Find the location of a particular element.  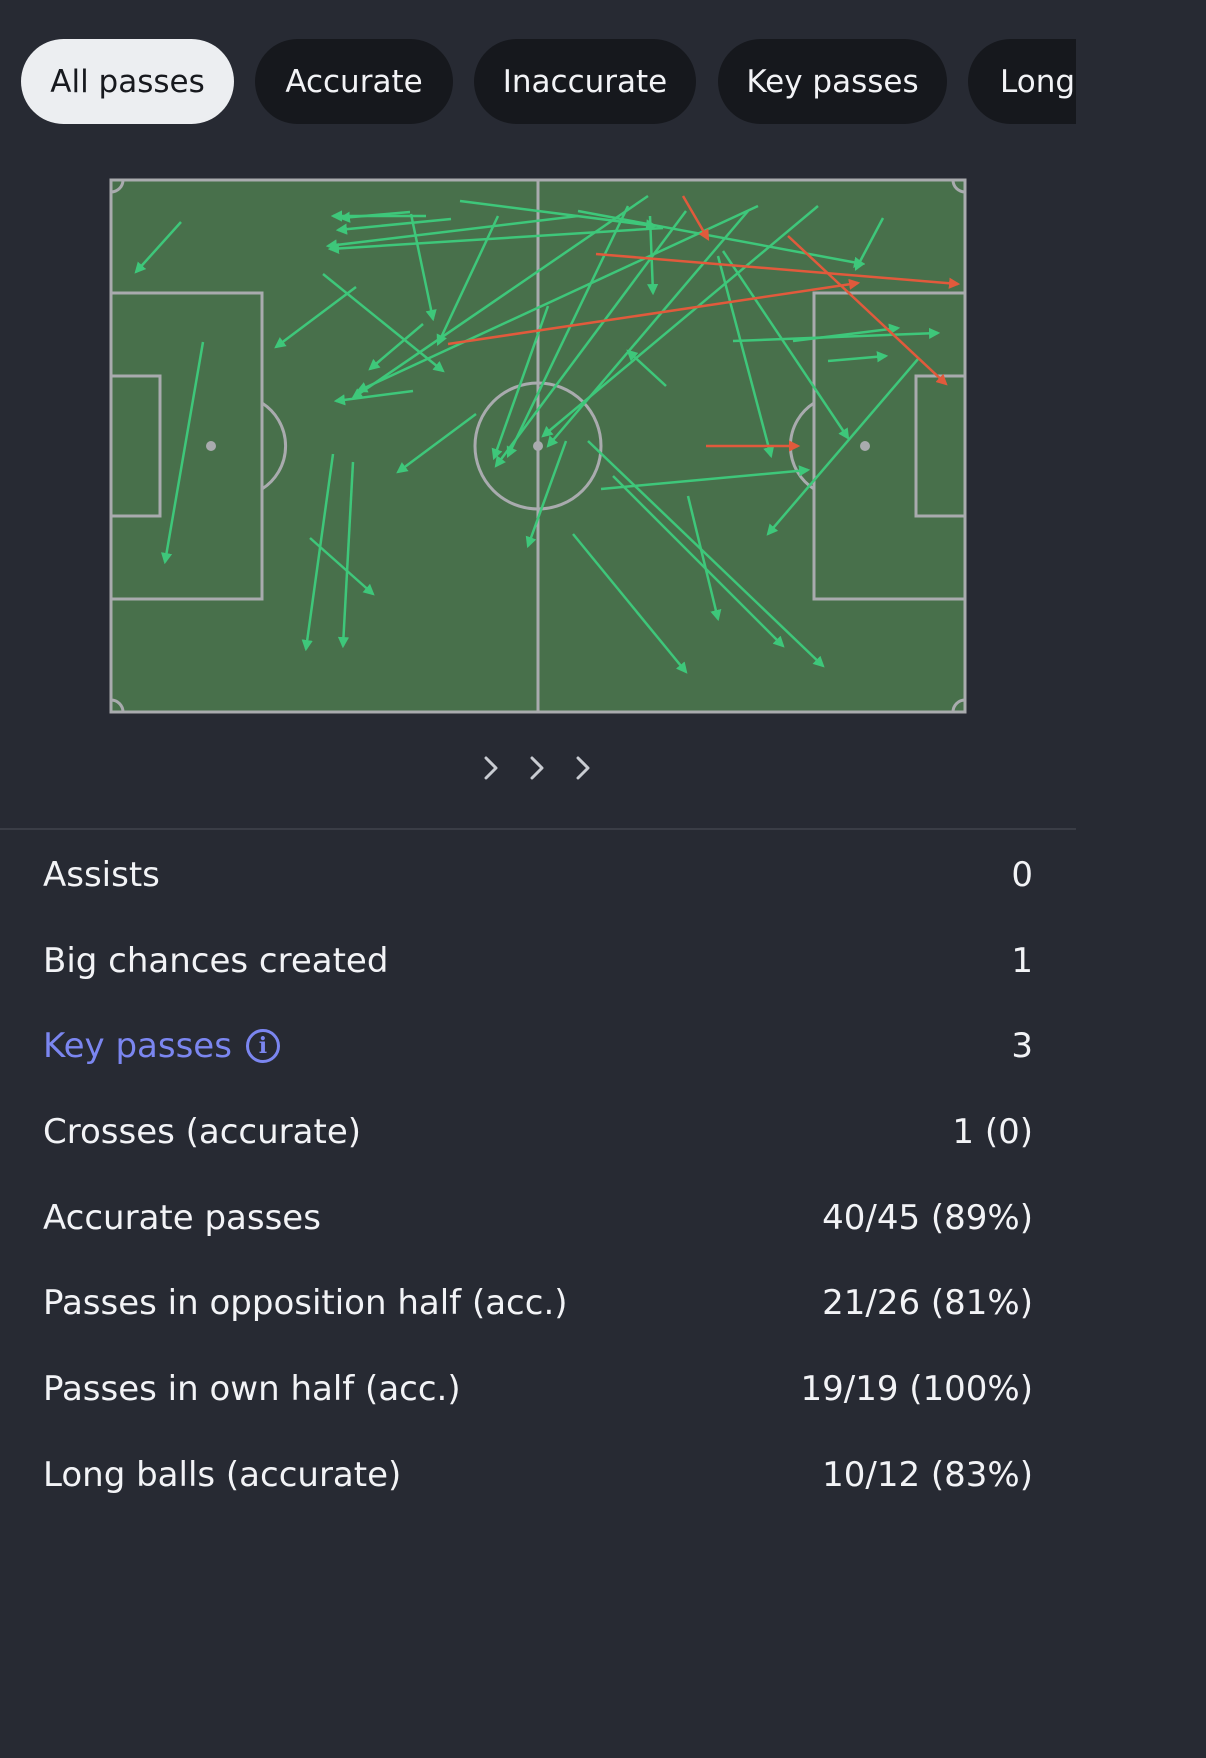

stat-value: 3 is located at coordinates (1022, 1046).